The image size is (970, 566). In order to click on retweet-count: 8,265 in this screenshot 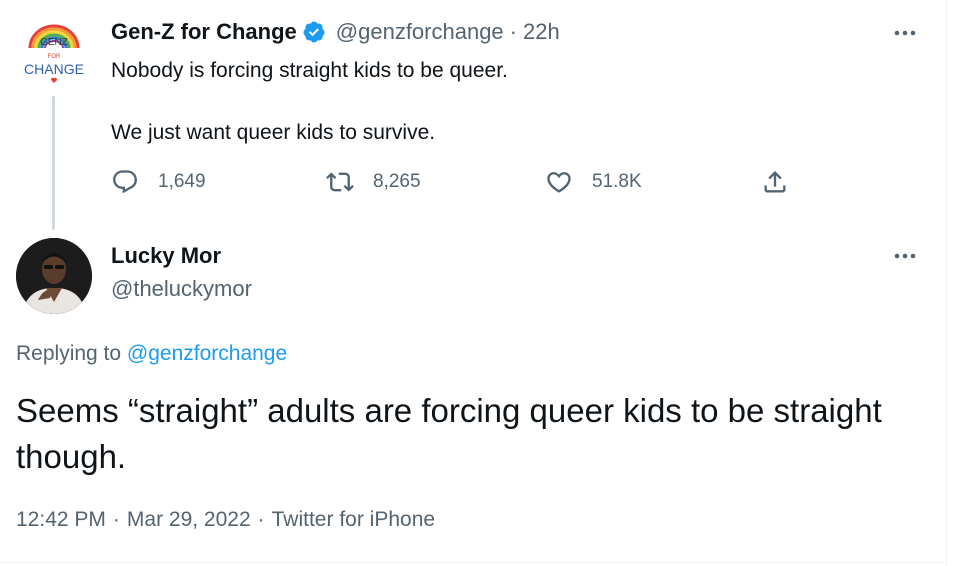, I will do `click(397, 181)`.